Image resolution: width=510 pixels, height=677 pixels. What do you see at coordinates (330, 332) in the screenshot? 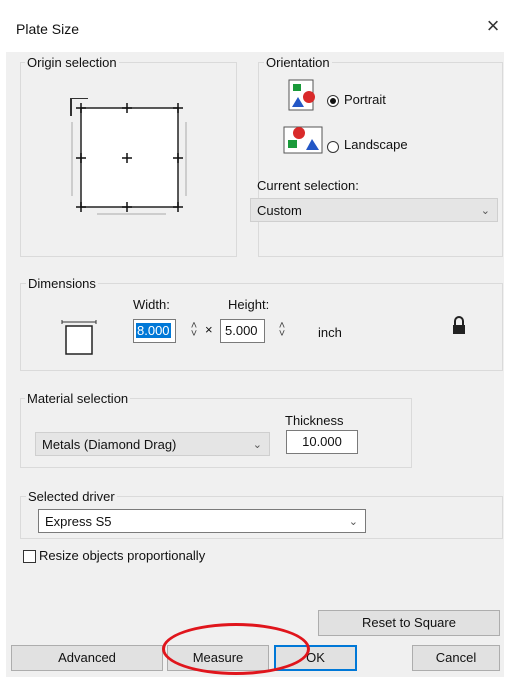
I see `unit-label: inch` at bounding box center [330, 332].